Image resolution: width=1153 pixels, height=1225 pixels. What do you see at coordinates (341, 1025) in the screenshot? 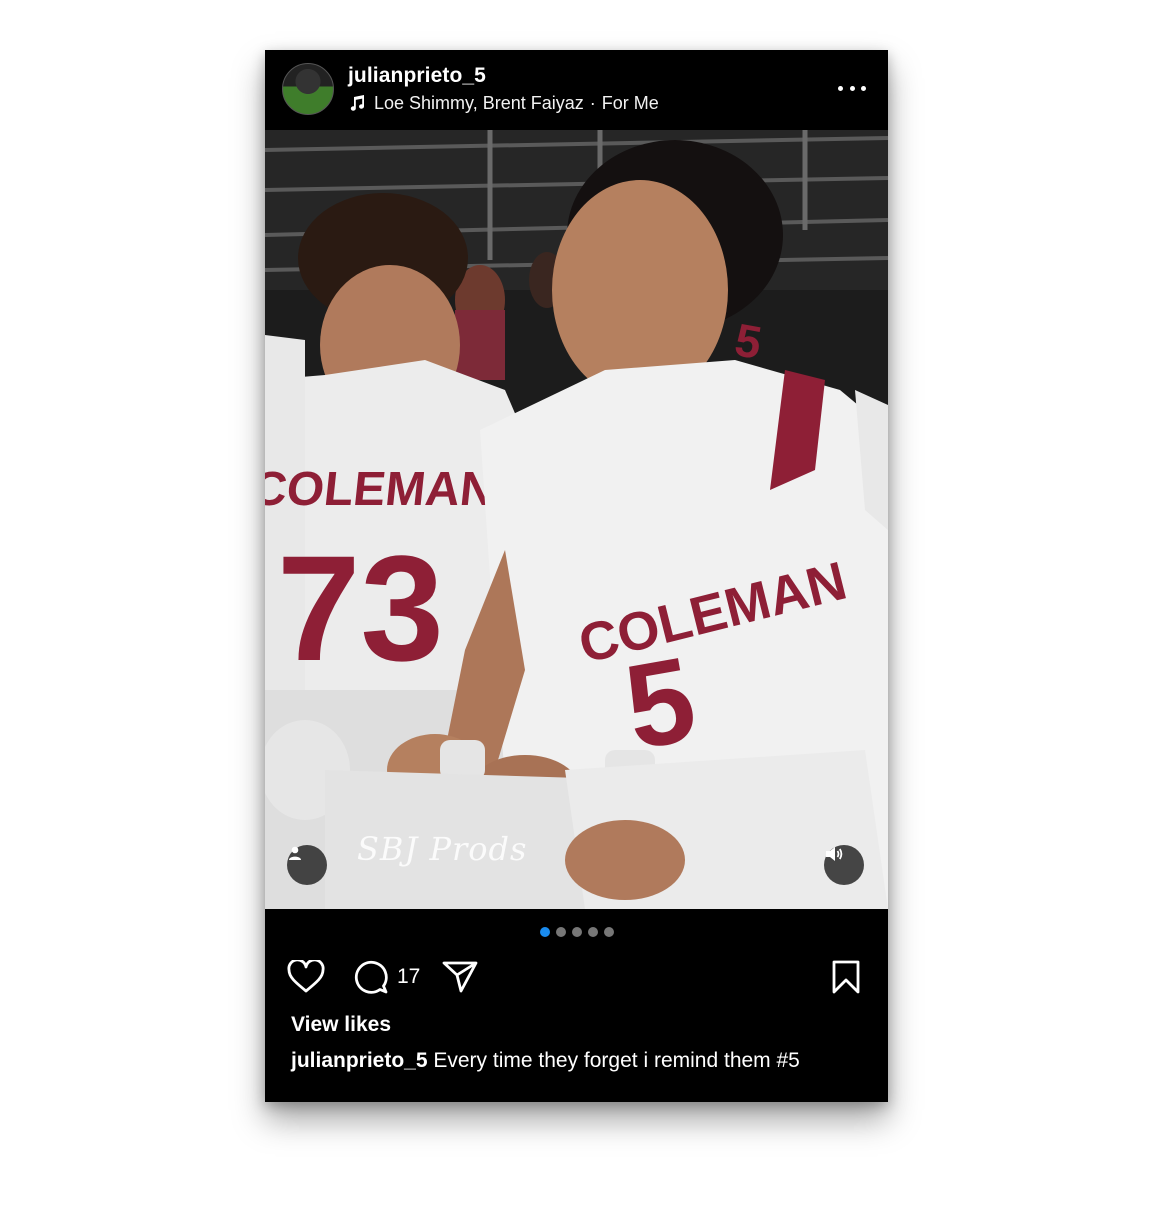
I see `view-likes-link: View likes` at bounding box center [341, 1025].